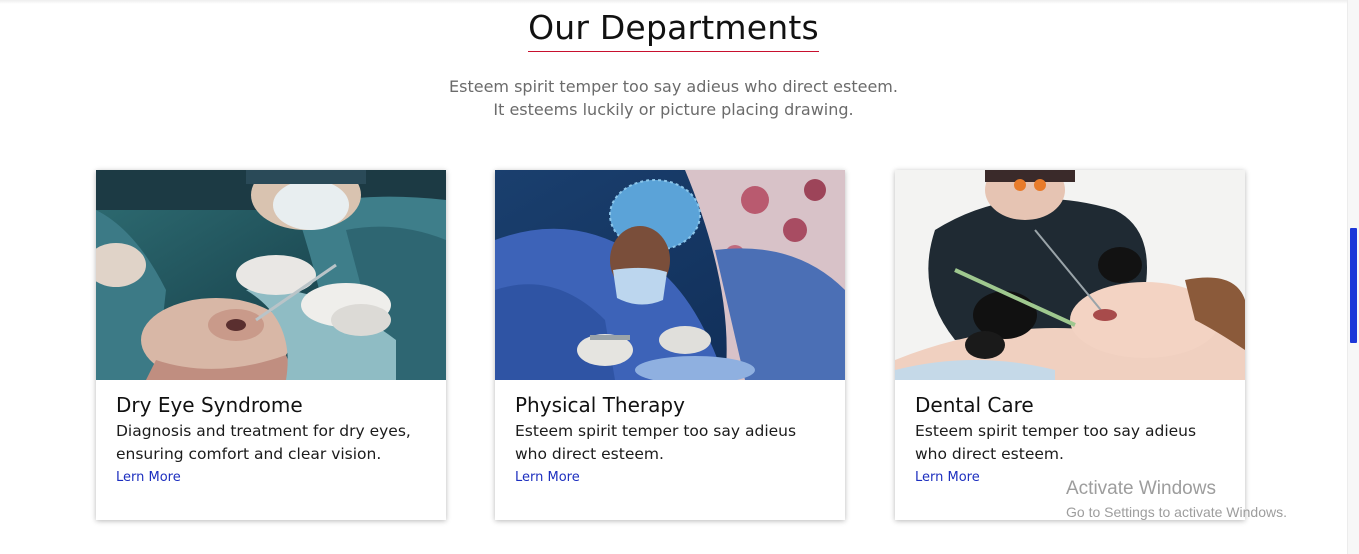 The height and width of the screenshot is (554, 1359). I want to click on watermark-subtitle: Go to Settings to activate Windows., so click(1176, 512).